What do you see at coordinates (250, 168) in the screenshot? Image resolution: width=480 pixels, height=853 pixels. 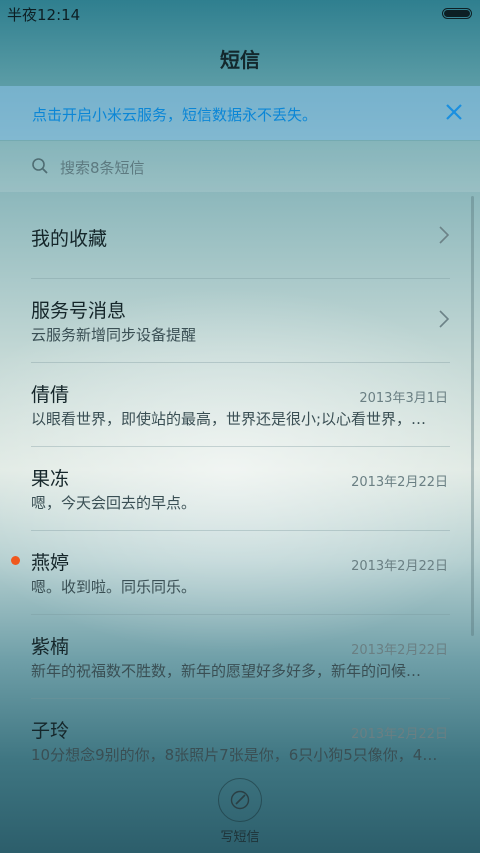 I see `search-input` at bounding box center [250, 168].